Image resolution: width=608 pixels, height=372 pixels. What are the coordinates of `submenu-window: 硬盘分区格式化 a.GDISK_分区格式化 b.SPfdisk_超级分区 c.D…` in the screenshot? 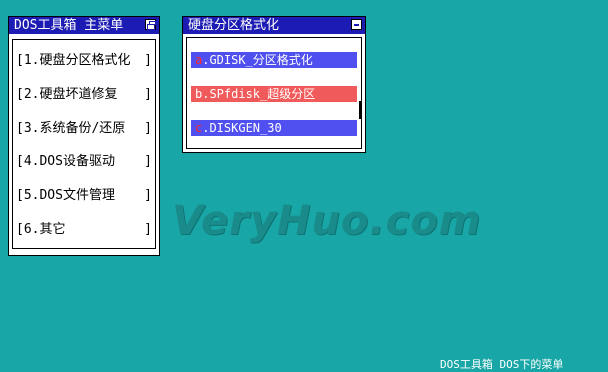 It's located at (274, 84).